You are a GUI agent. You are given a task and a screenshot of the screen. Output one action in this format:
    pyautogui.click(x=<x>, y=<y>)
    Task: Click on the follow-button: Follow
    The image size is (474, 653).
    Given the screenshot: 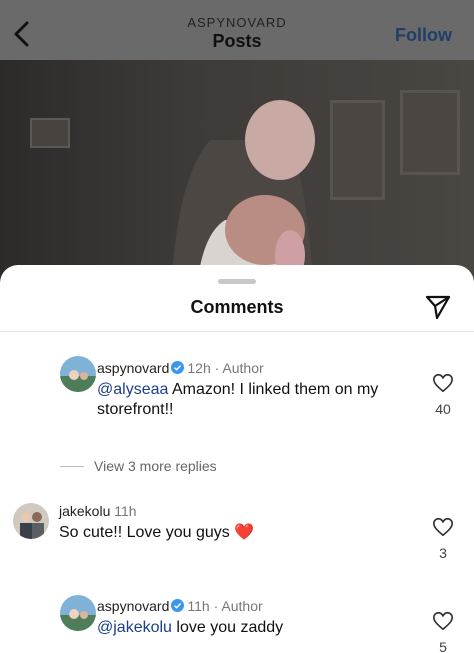 What is the action you would take?
    pyautogui.click(x=423, y=35)
    